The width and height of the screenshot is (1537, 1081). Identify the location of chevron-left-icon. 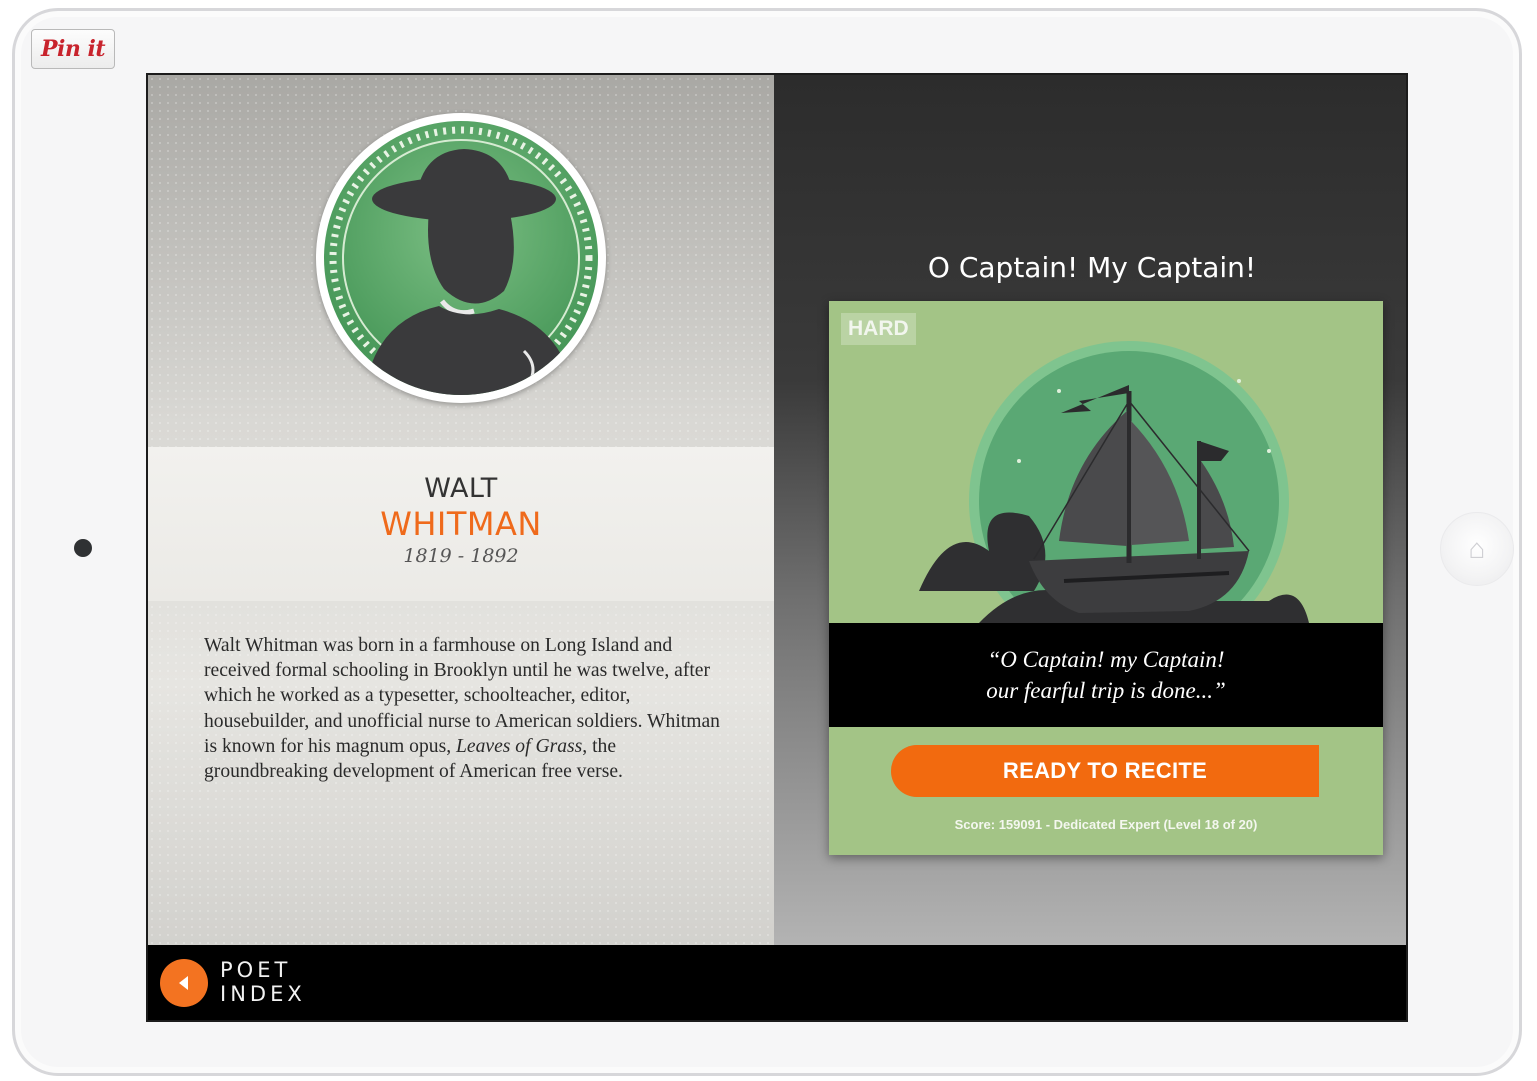
(183, 983).